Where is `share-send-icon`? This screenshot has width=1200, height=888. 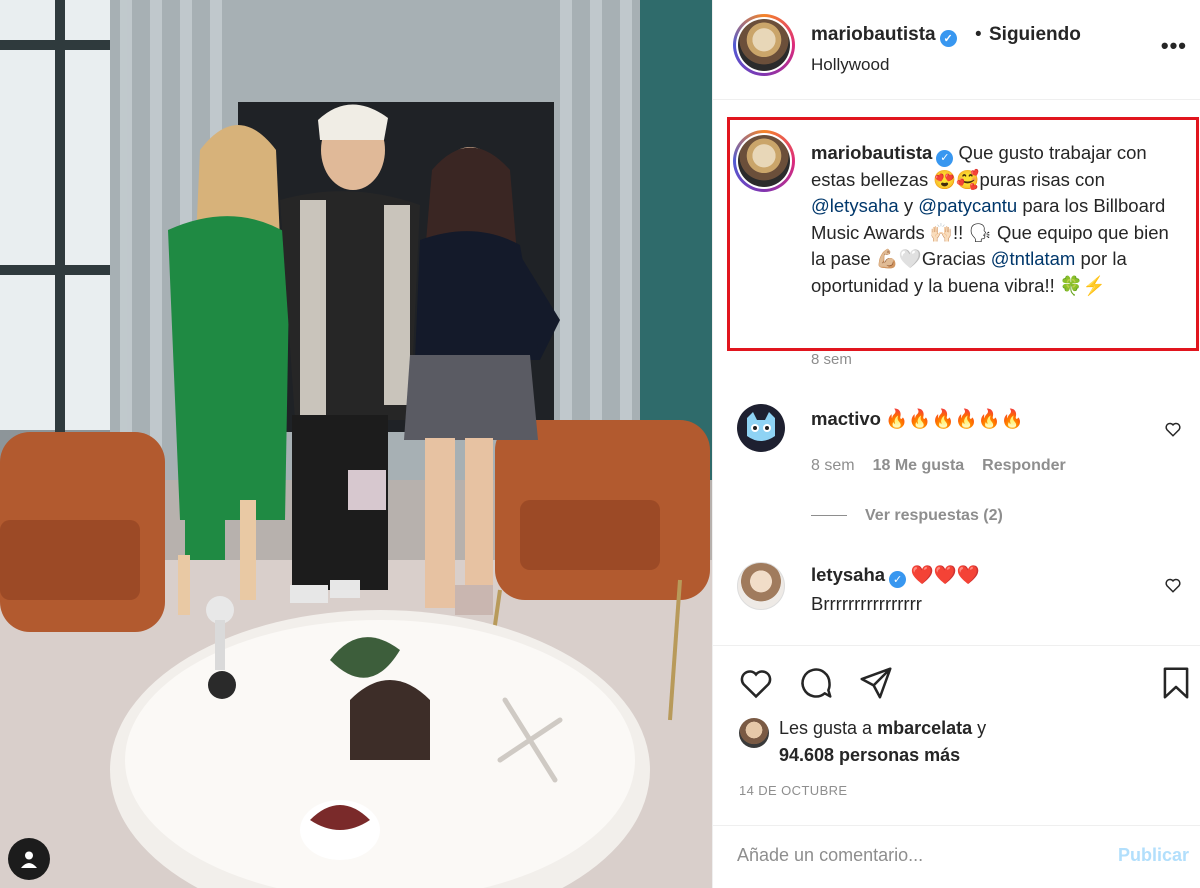 share-send-icon is located at coordinates (876, 683).